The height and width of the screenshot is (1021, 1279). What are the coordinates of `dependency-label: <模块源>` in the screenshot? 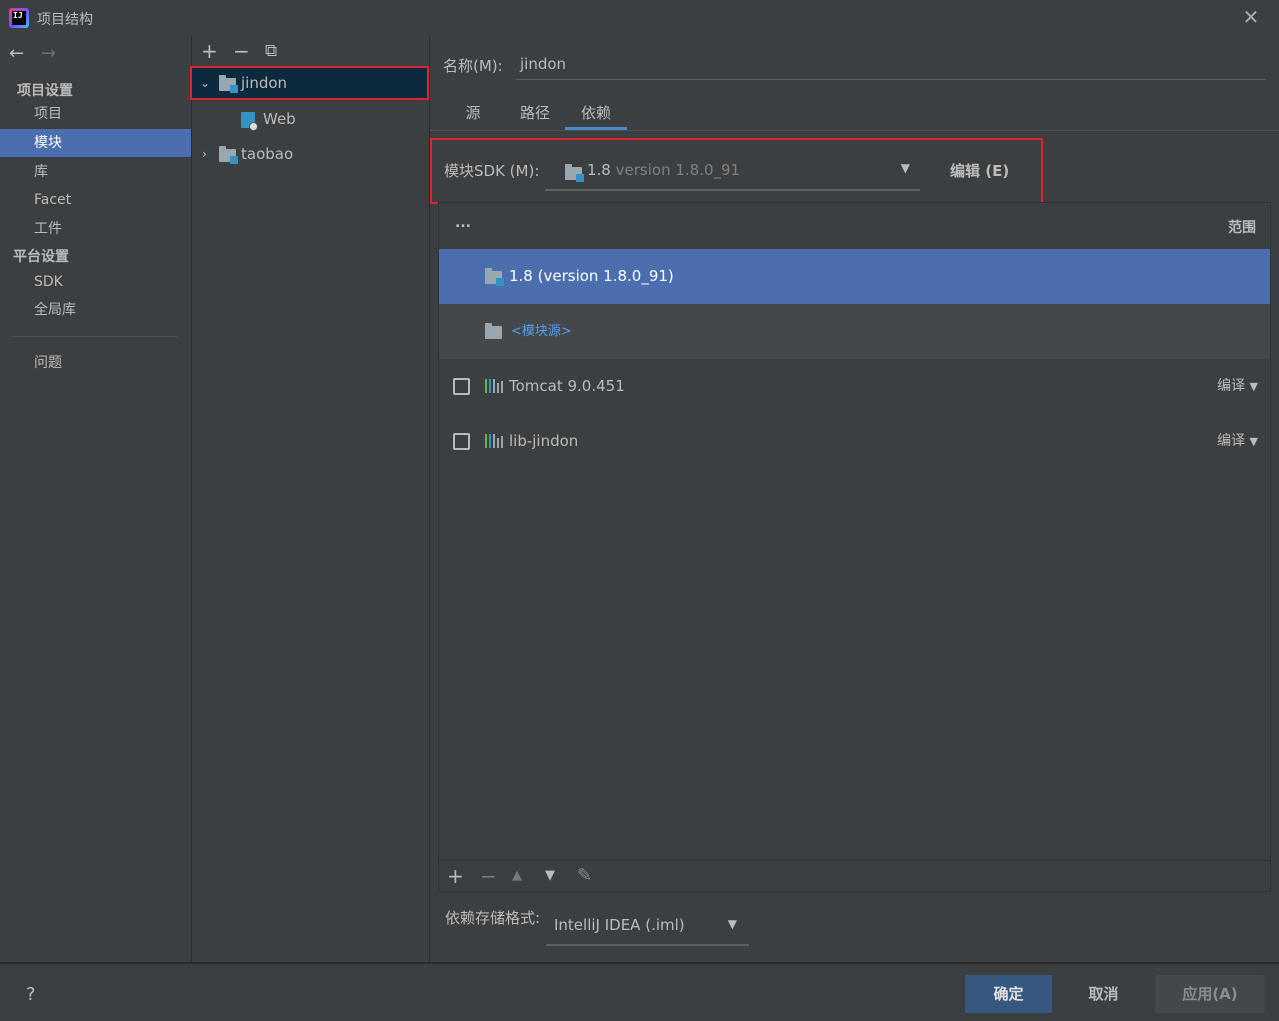 It's located at (541, 331).